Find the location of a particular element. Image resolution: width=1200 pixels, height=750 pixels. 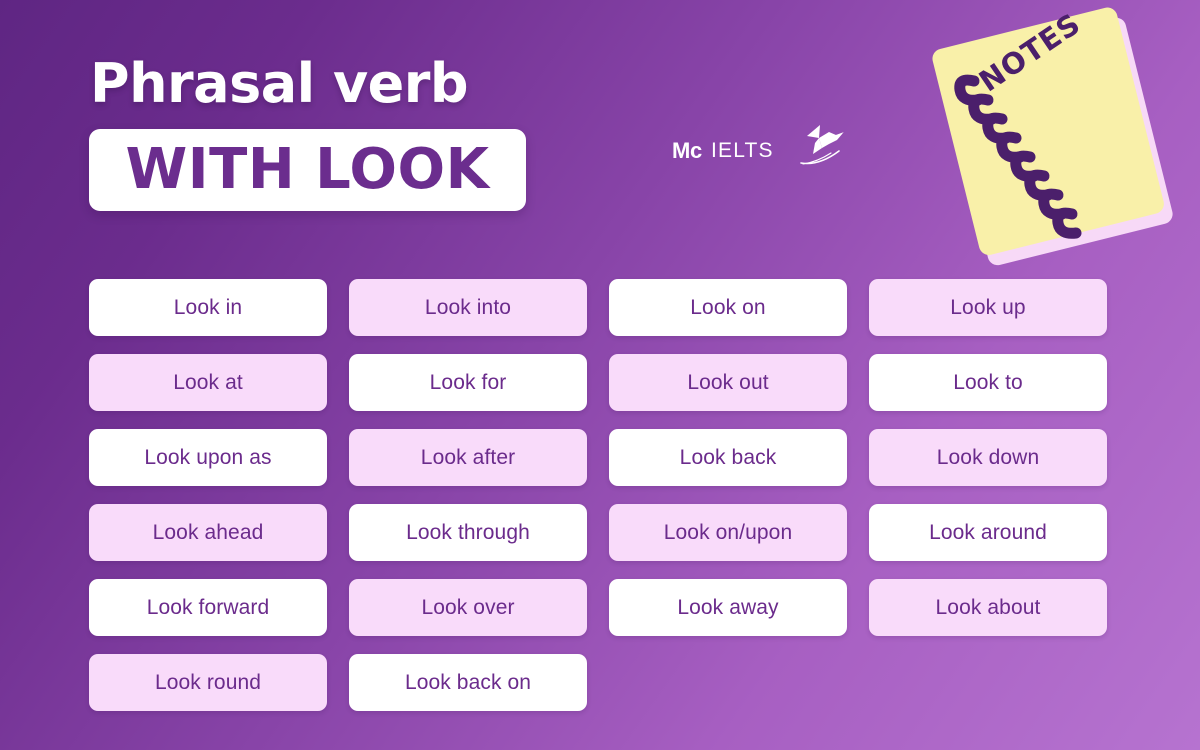

notebook-illustration: NOTES is located at coordinates (1065, 137).